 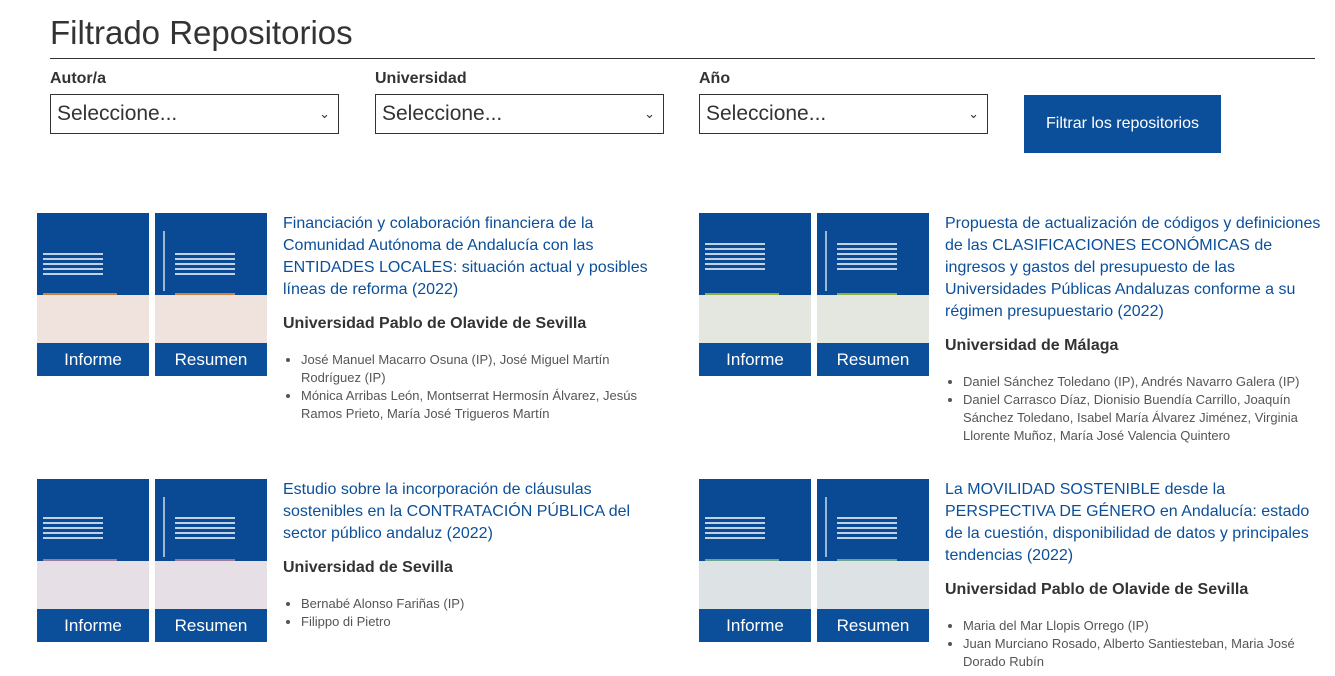 I want to click on university-select: Seleccione... ⌄, so click(x=519, y=114).